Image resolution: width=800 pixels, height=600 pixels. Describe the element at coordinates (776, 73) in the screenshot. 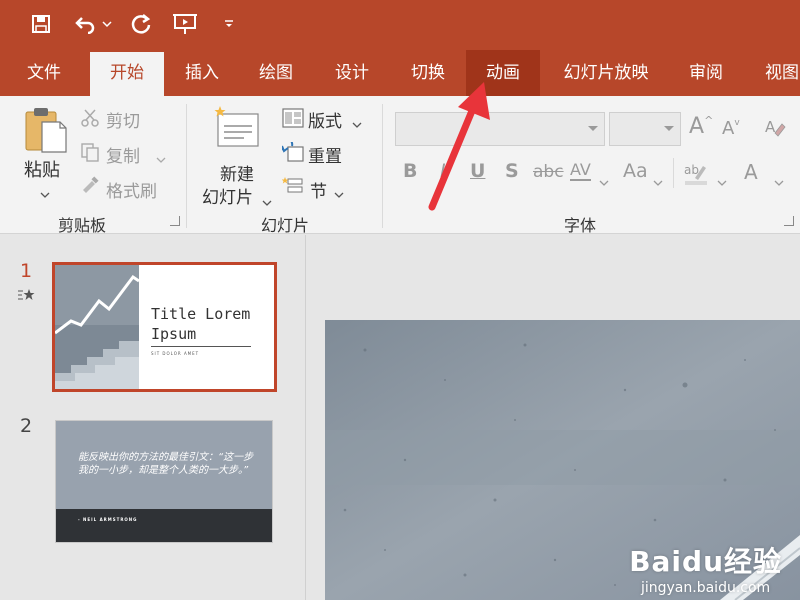

I see `tab-view: 视图` at that location.